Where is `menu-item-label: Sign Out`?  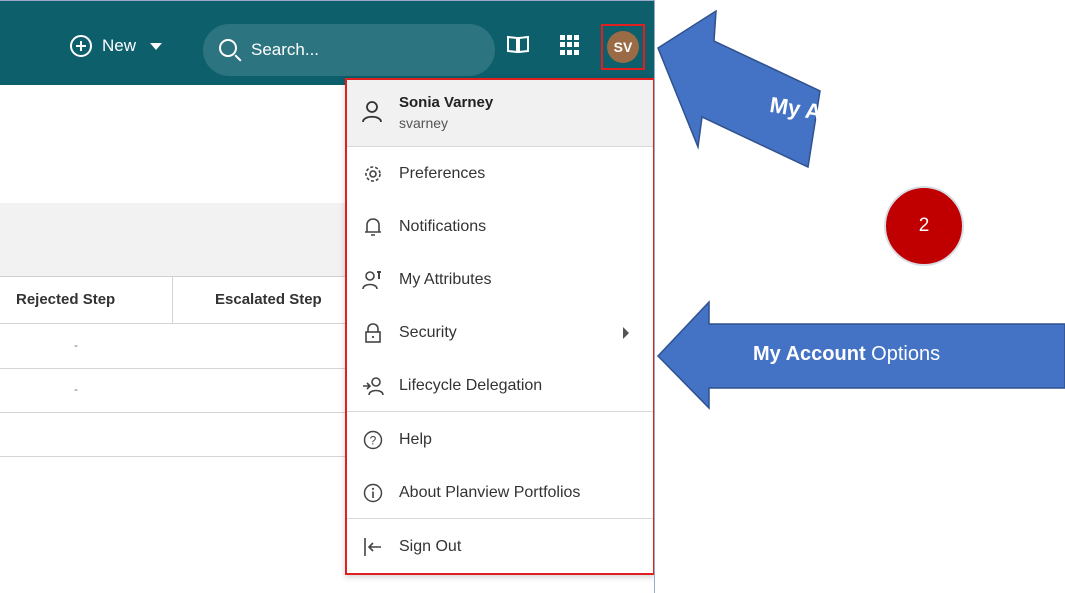
menu-item-label: Sign Out is located at coordinates (430, 546).